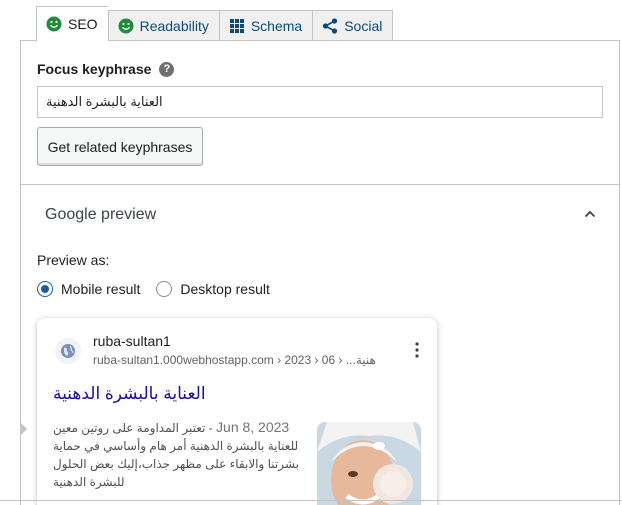 The height and width of the screenshot is (505, 622). Describe the element at coordinates (369, 463) in the screenshot. I see `result-thumbnail` at that location.